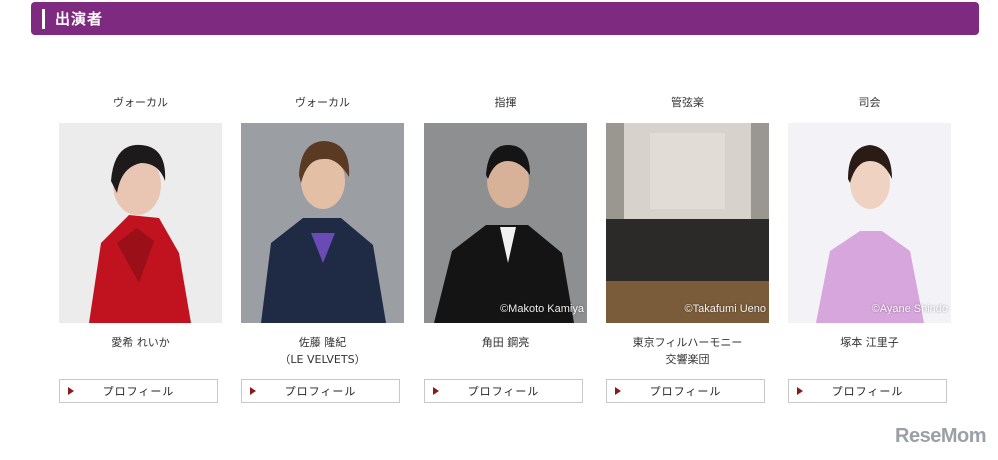  What do you see at coordinates (542, 309) in the screenshot?
I see `photo-credit: ©Makoto Kamiya` at bounding box center [542, 309].